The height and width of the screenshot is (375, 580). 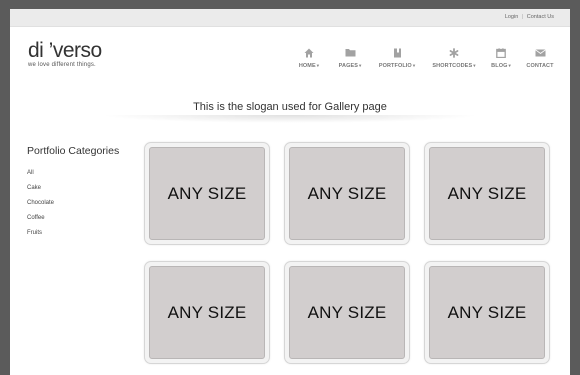 I want to click on nav-item-pages: PAGES▾, so click(x=350, y=57).